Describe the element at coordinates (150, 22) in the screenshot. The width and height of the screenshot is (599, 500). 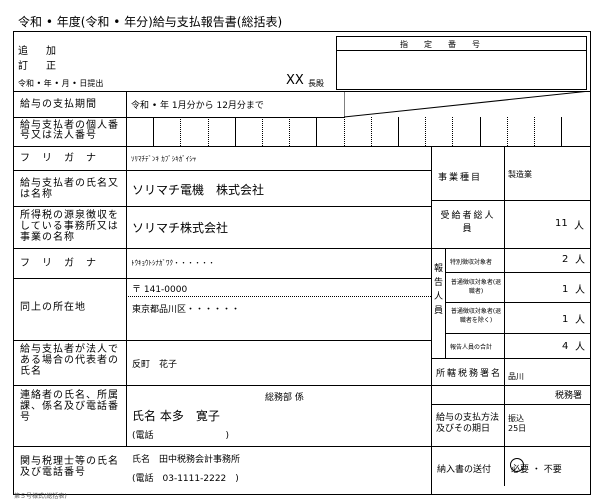
I see `form-title: 令和 • 年度(令和 • 年分)給与支払報告書(総括表)` at that location.